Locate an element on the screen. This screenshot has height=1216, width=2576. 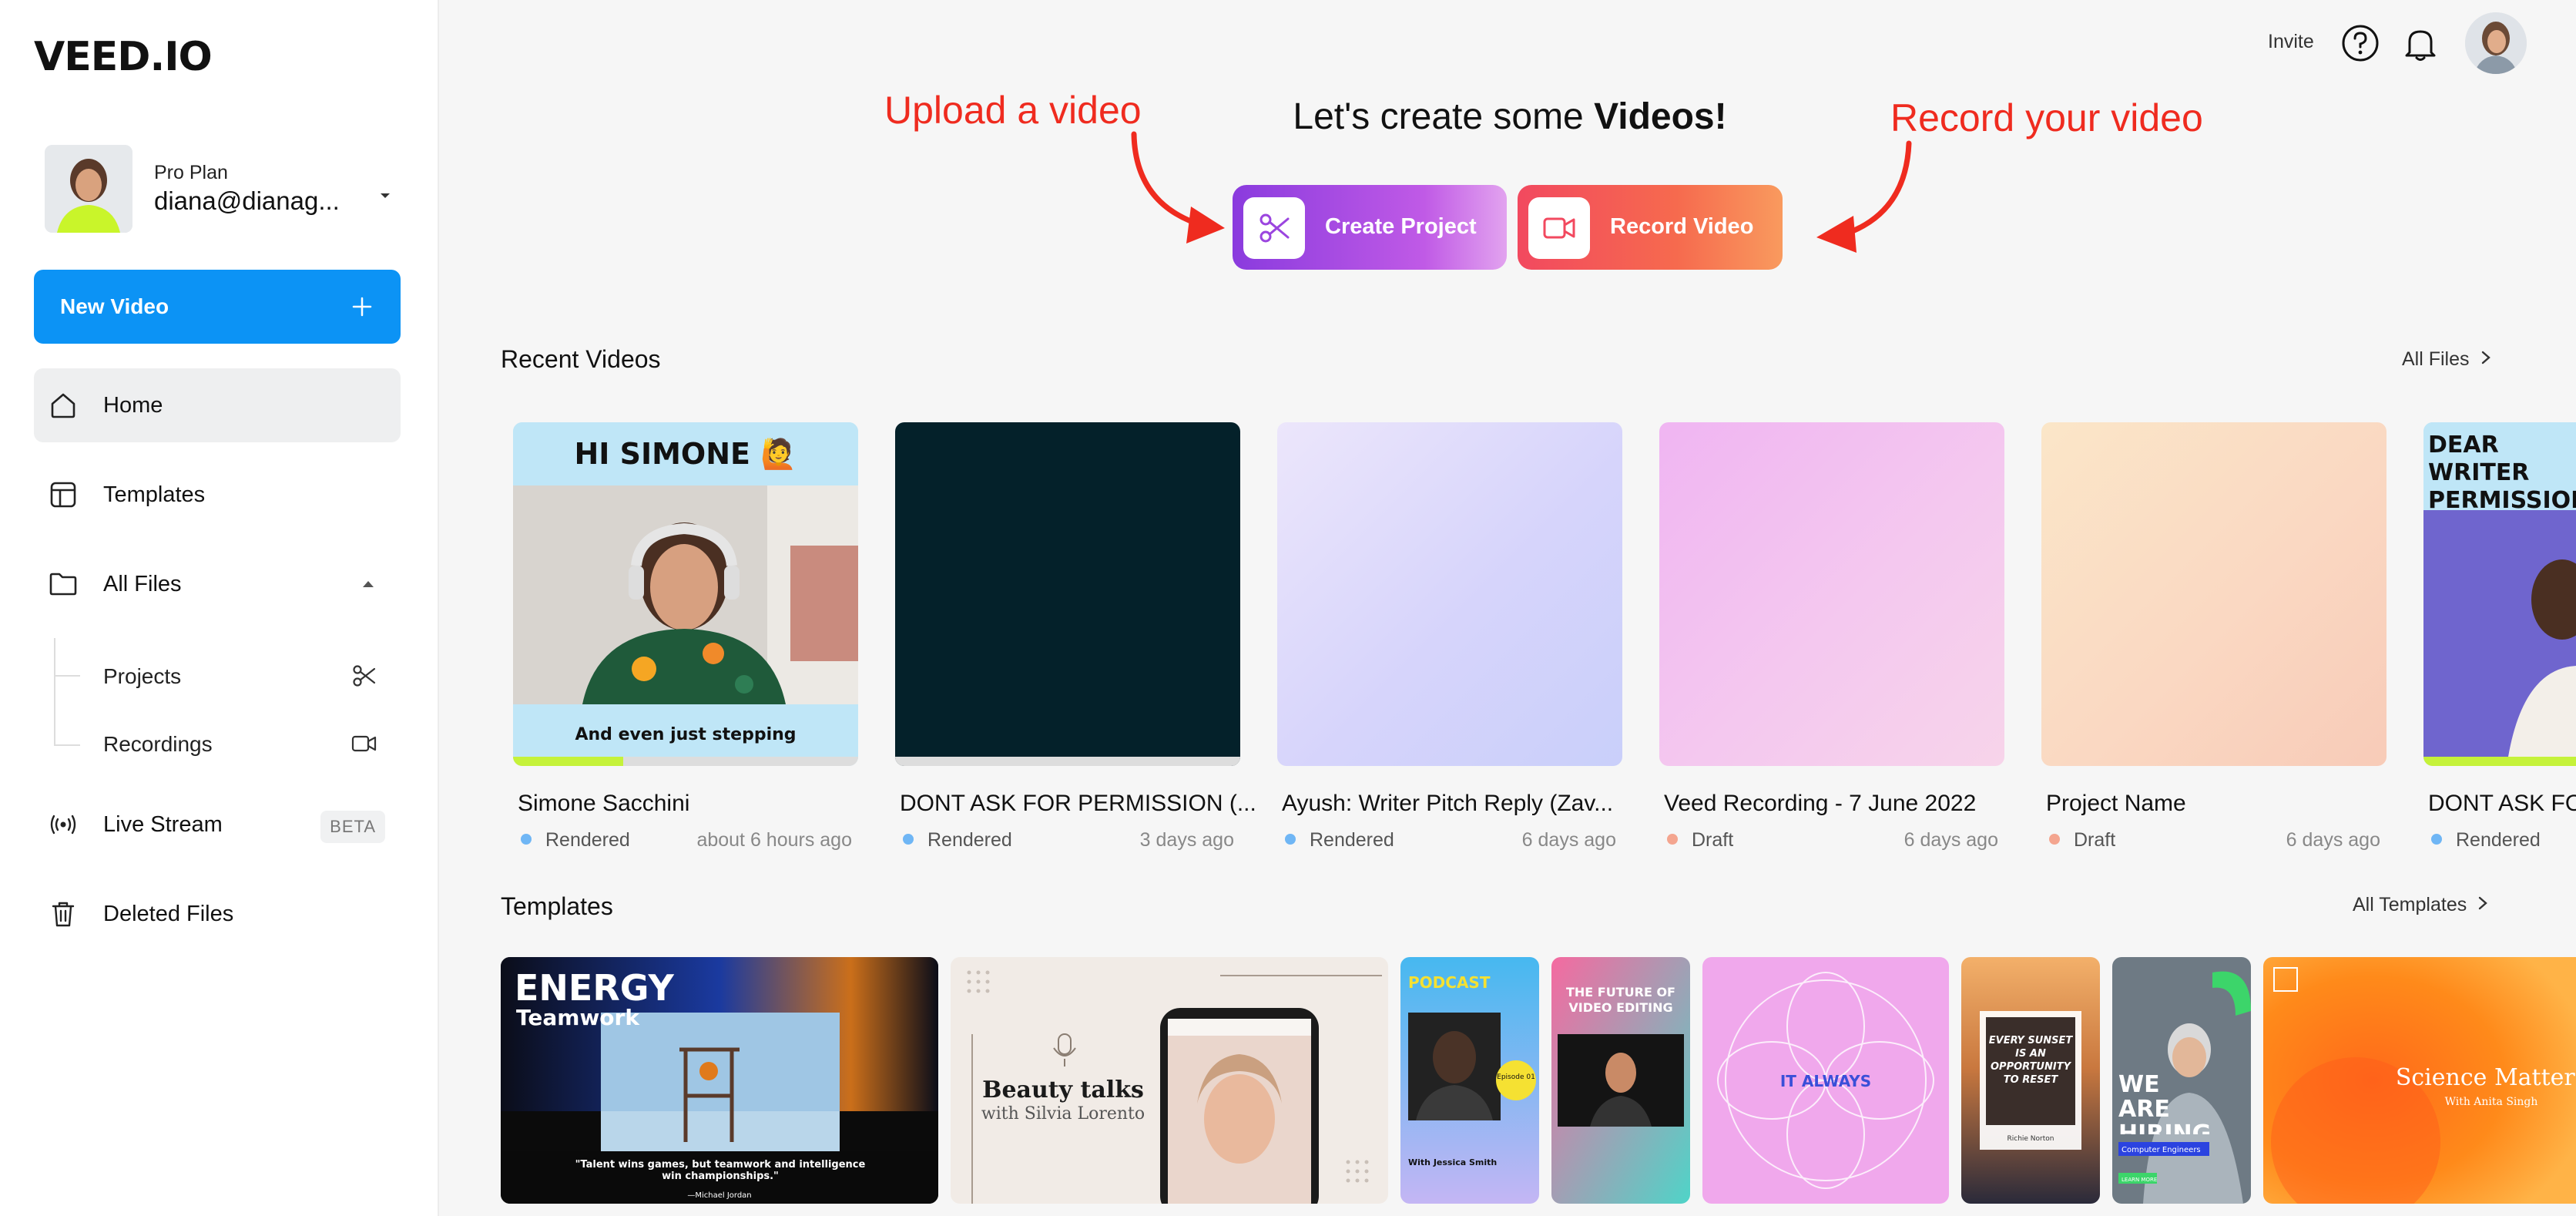
template-author: —Michael Jordan is located at coordinates (719, 1195).